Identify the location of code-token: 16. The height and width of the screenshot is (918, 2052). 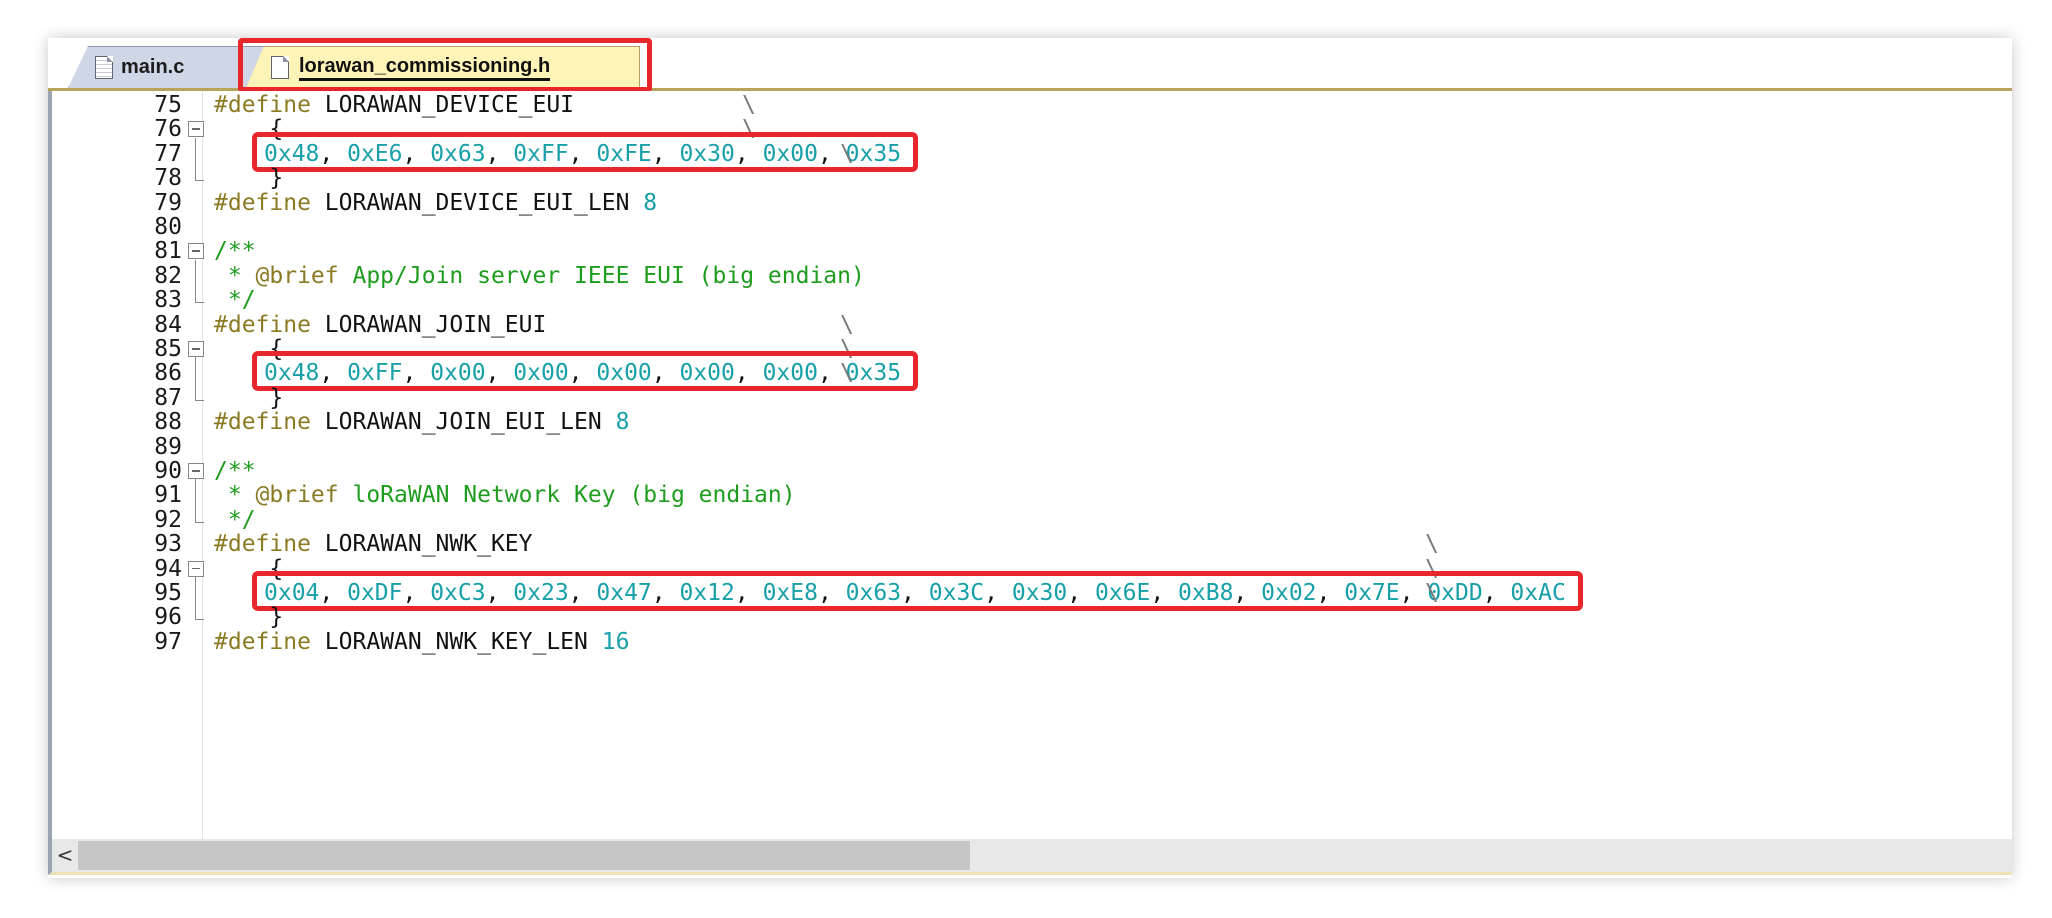
(615, 641).